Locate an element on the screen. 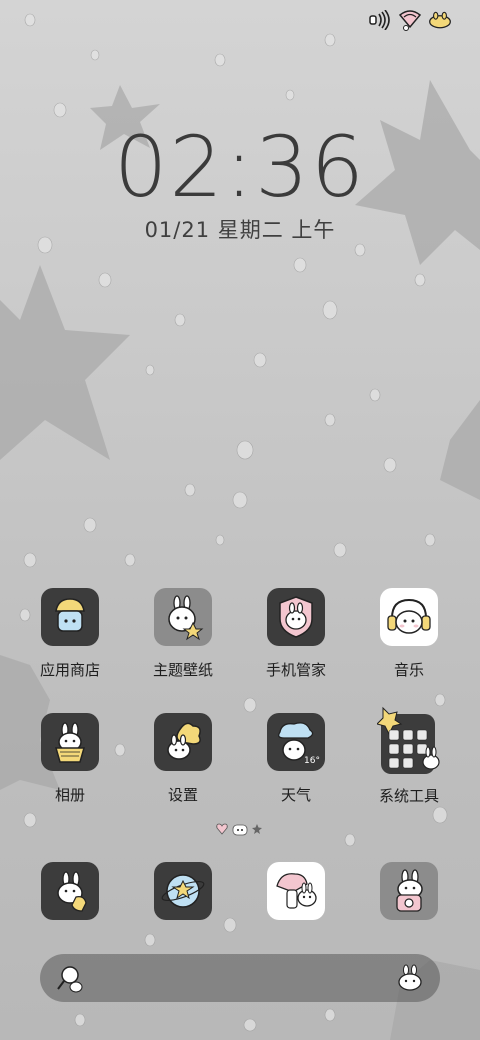 The height and width of the screenshot is (1040, 480). system-tools-folder: 系统工具 is located at coordinates (409, 756).